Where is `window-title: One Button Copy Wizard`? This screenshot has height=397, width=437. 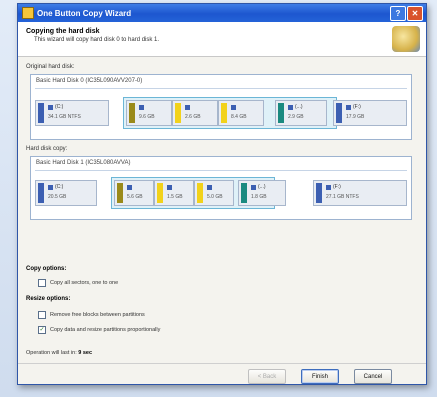
window-title: One Button Copy Wizard is located at coordinates (84, 13).